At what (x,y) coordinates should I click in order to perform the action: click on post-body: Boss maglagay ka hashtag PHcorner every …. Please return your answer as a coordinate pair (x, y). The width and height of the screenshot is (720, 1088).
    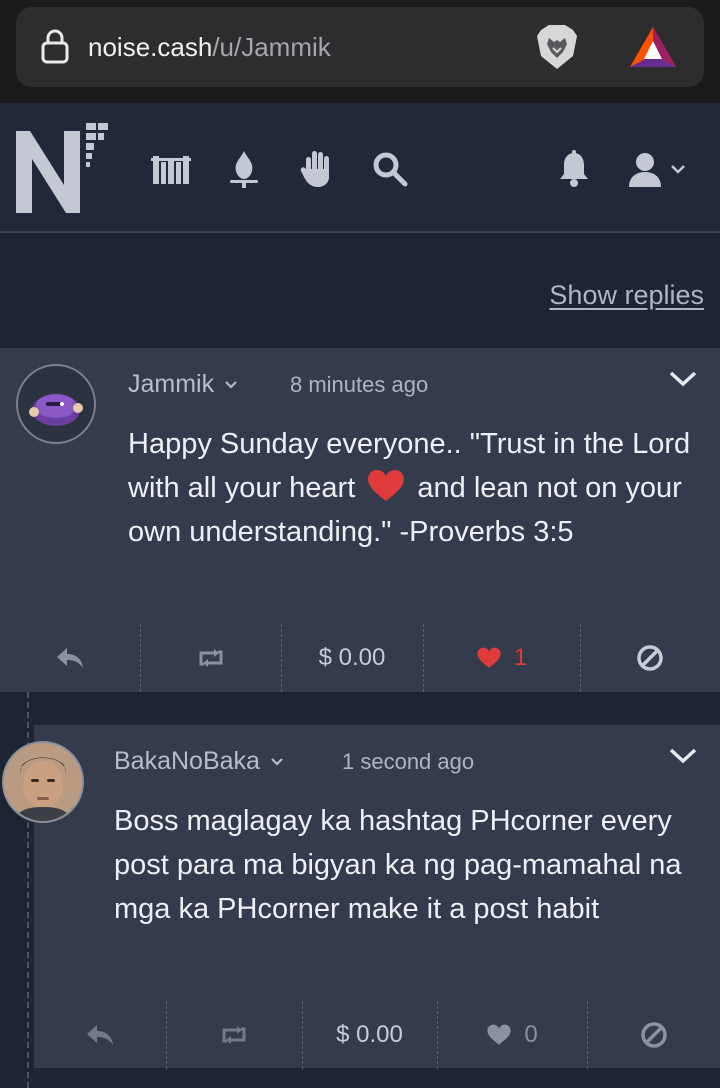
    Looking at the image, I should click on (398, 865).